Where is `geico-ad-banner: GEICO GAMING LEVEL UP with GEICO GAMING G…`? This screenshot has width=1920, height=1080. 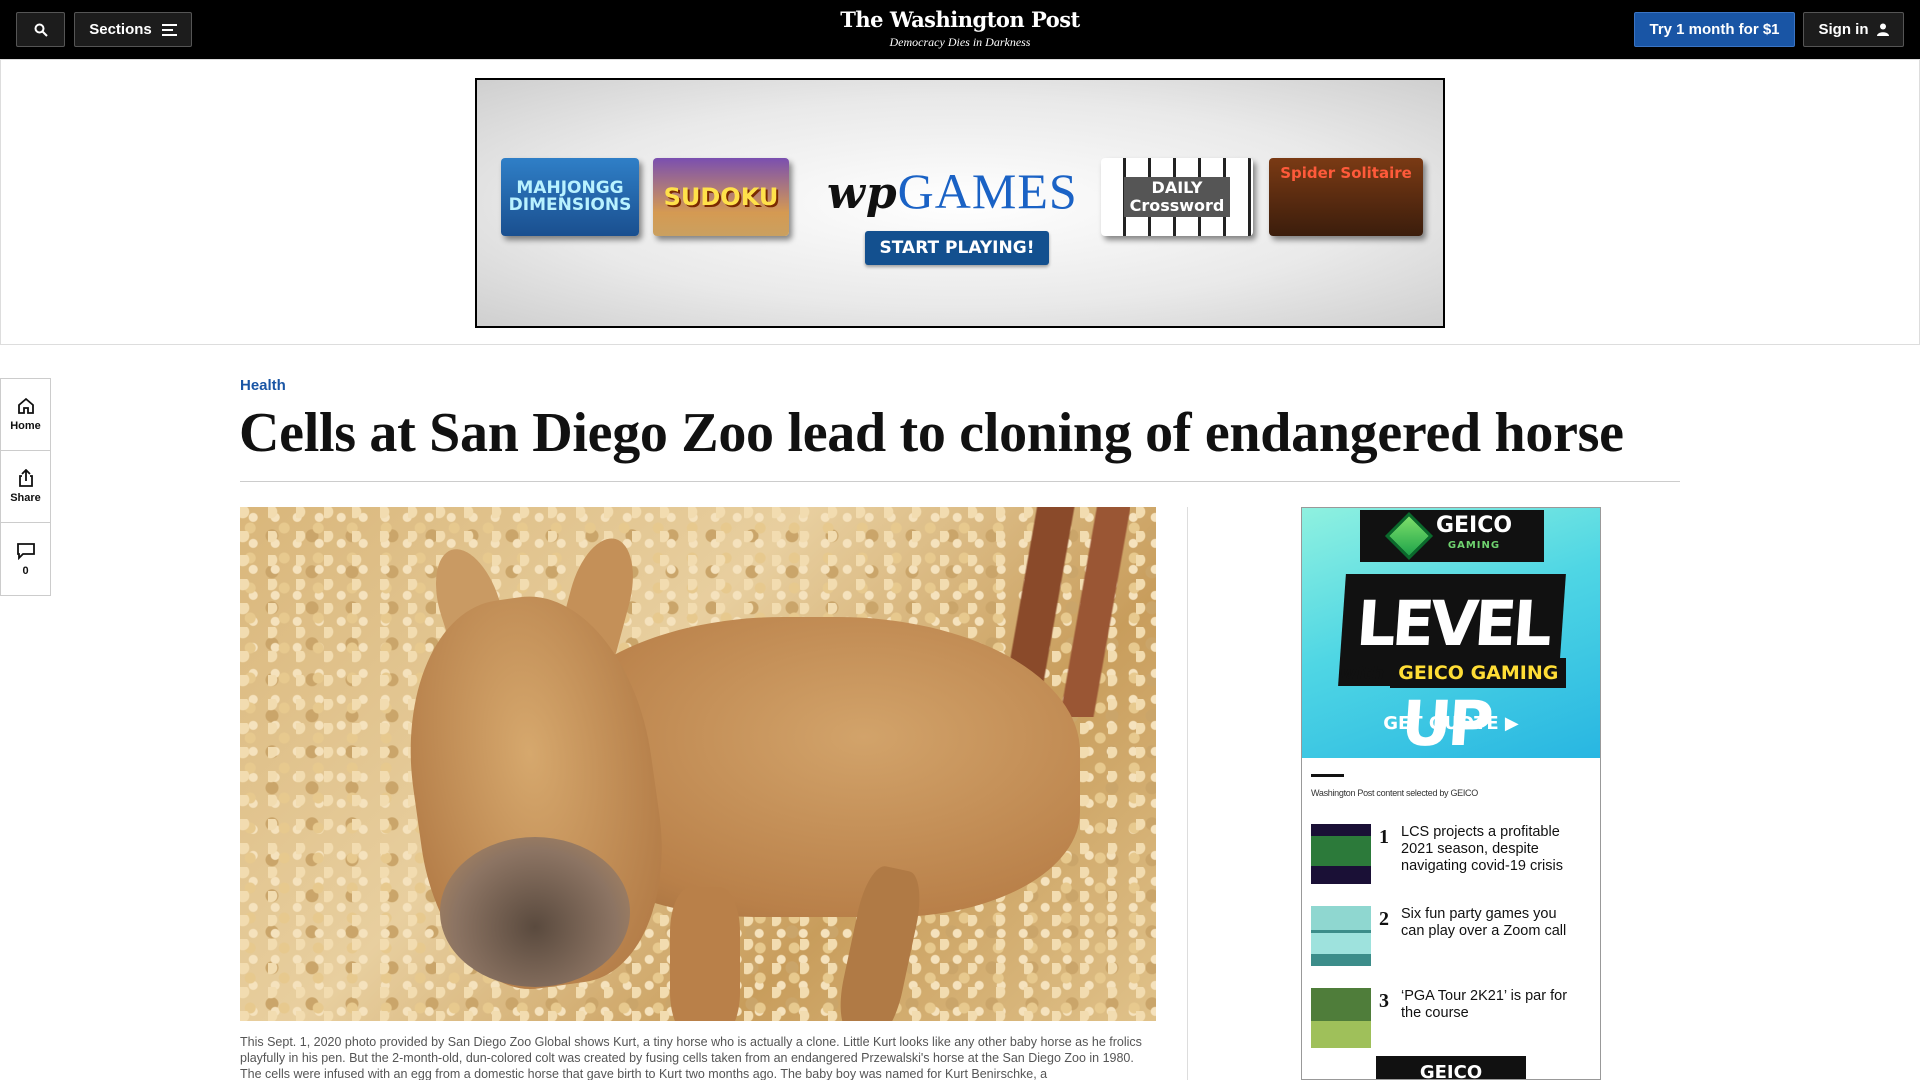 geico-ad-banner: GEICO GAMING LEVEL UP with GEICO GAMING G… is located at coordinates (1451, 634).